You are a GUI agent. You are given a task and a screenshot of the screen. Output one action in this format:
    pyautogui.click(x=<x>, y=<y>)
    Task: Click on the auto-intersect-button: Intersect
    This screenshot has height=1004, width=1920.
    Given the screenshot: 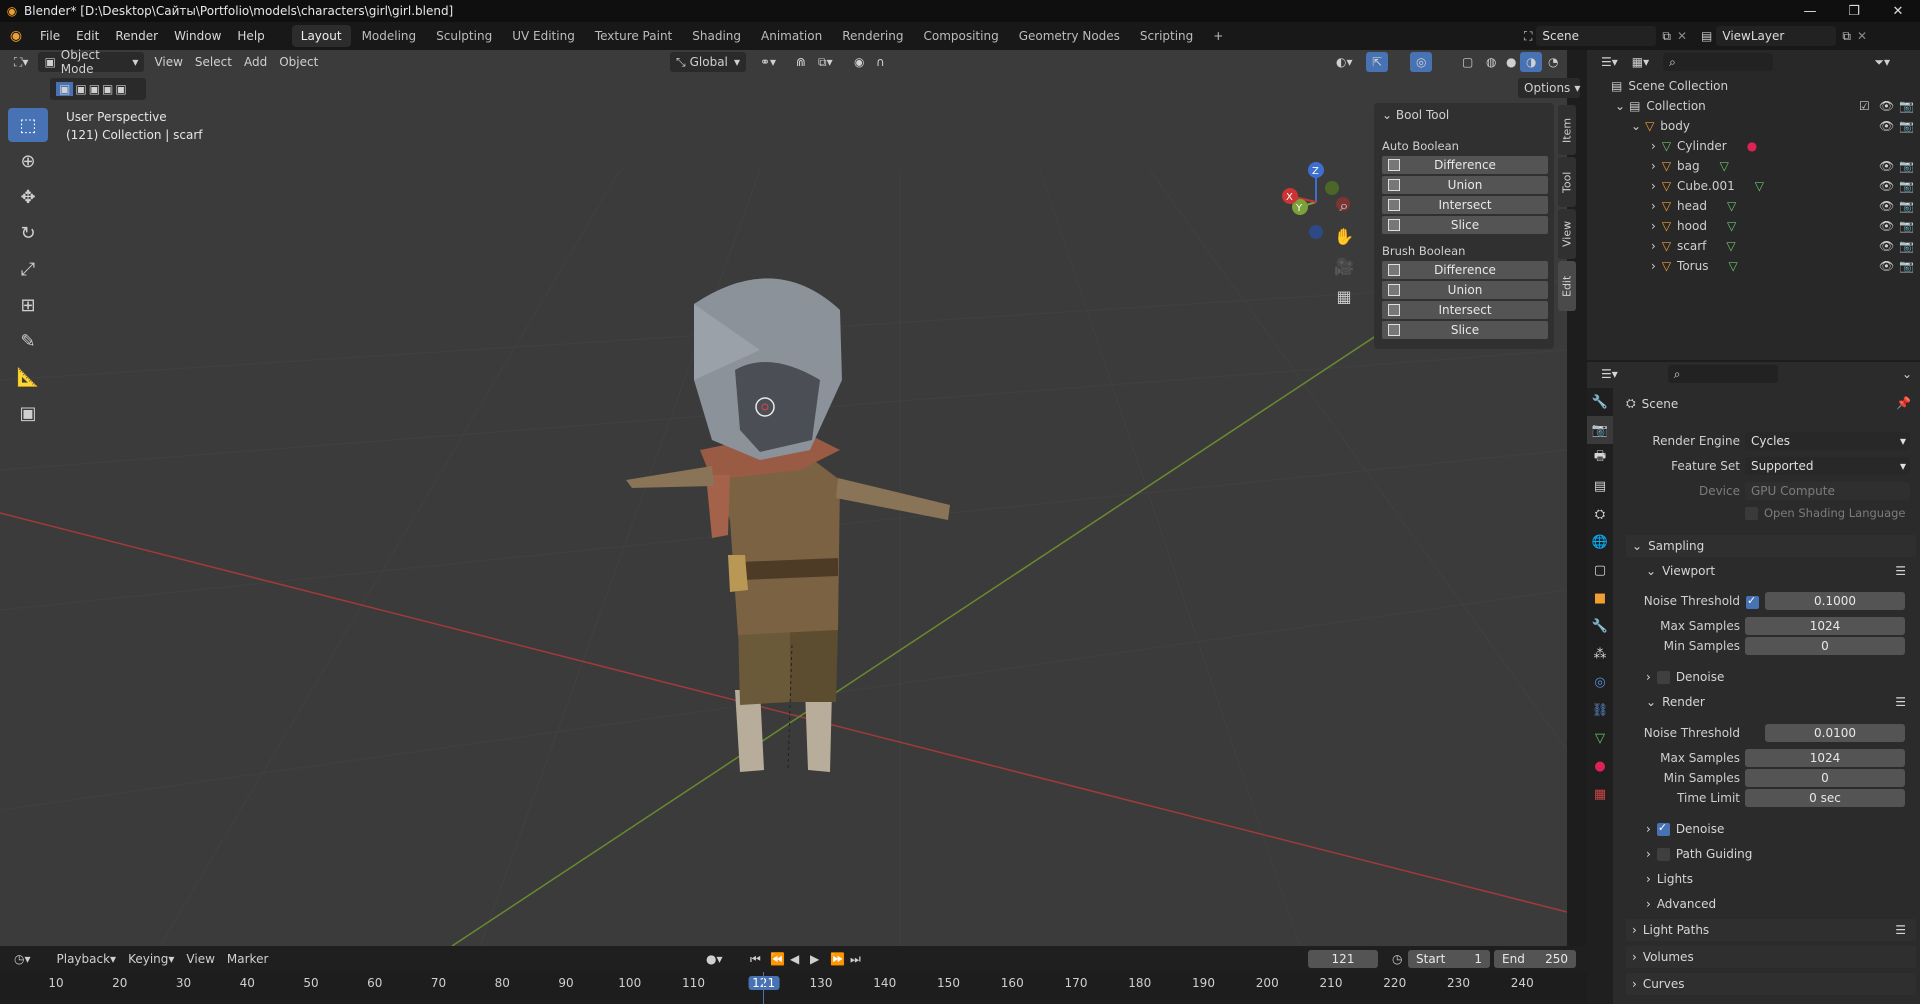 What is the action you would take?
    pyautogui.click(x=1465, y=205)
    